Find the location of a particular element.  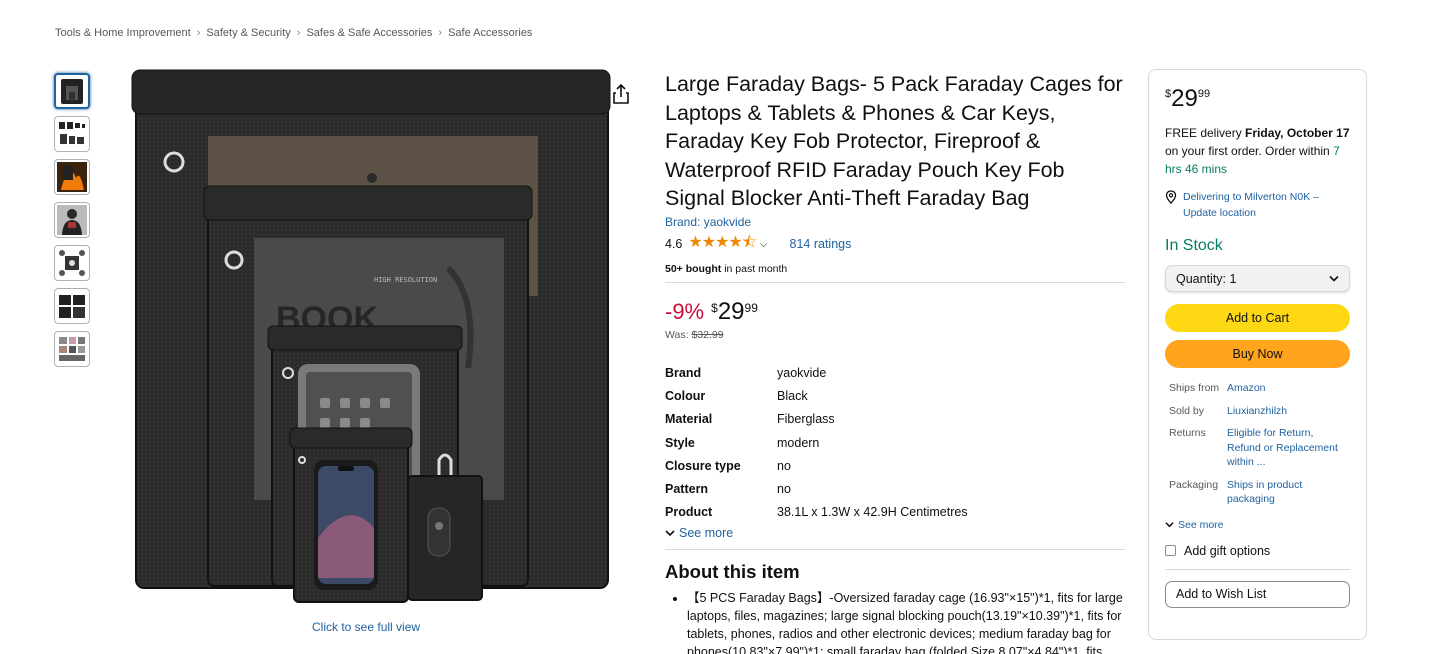

lifestyle-photo-icon is located at coordinates (72, 349).